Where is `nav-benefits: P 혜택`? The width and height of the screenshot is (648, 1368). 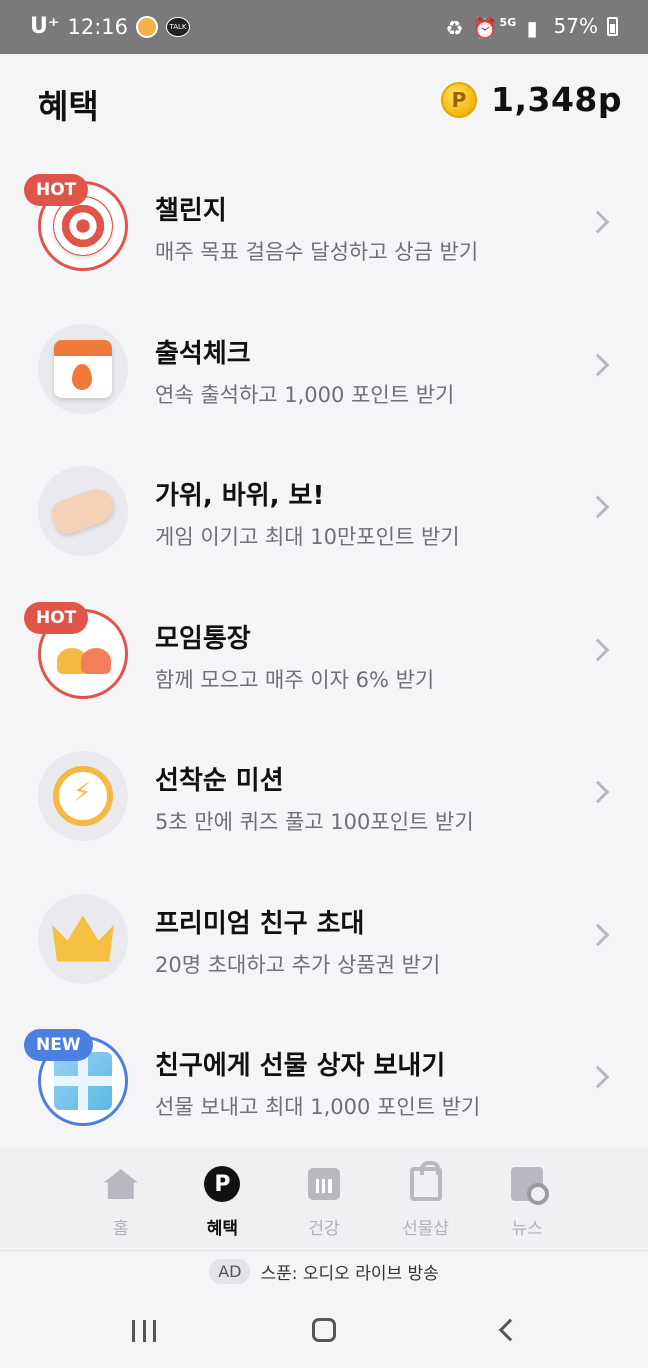 nav-benefits: P 혜택 is located at coordinates (222, 1198).